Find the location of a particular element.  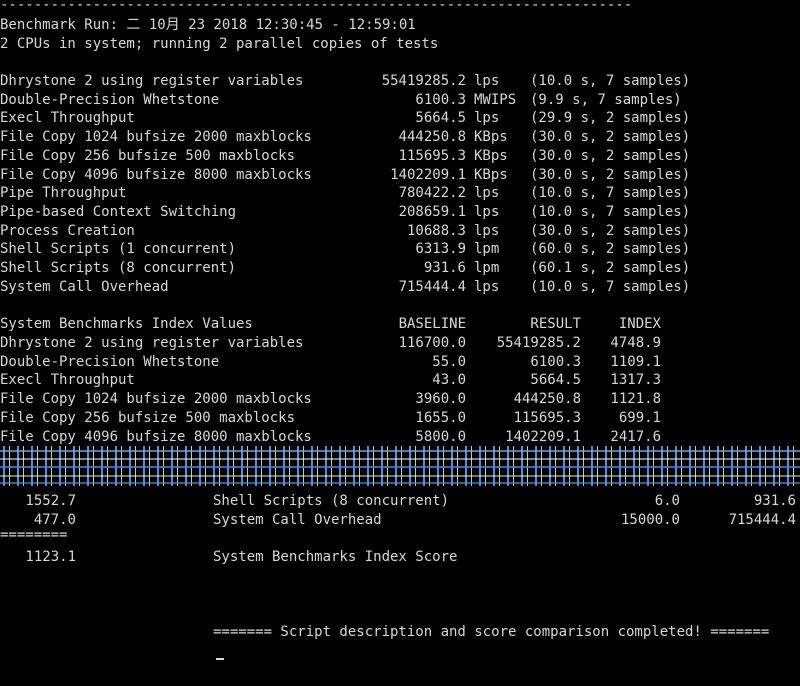

index-row-baseline: 116700.0 is located at coordinates (432, 343).